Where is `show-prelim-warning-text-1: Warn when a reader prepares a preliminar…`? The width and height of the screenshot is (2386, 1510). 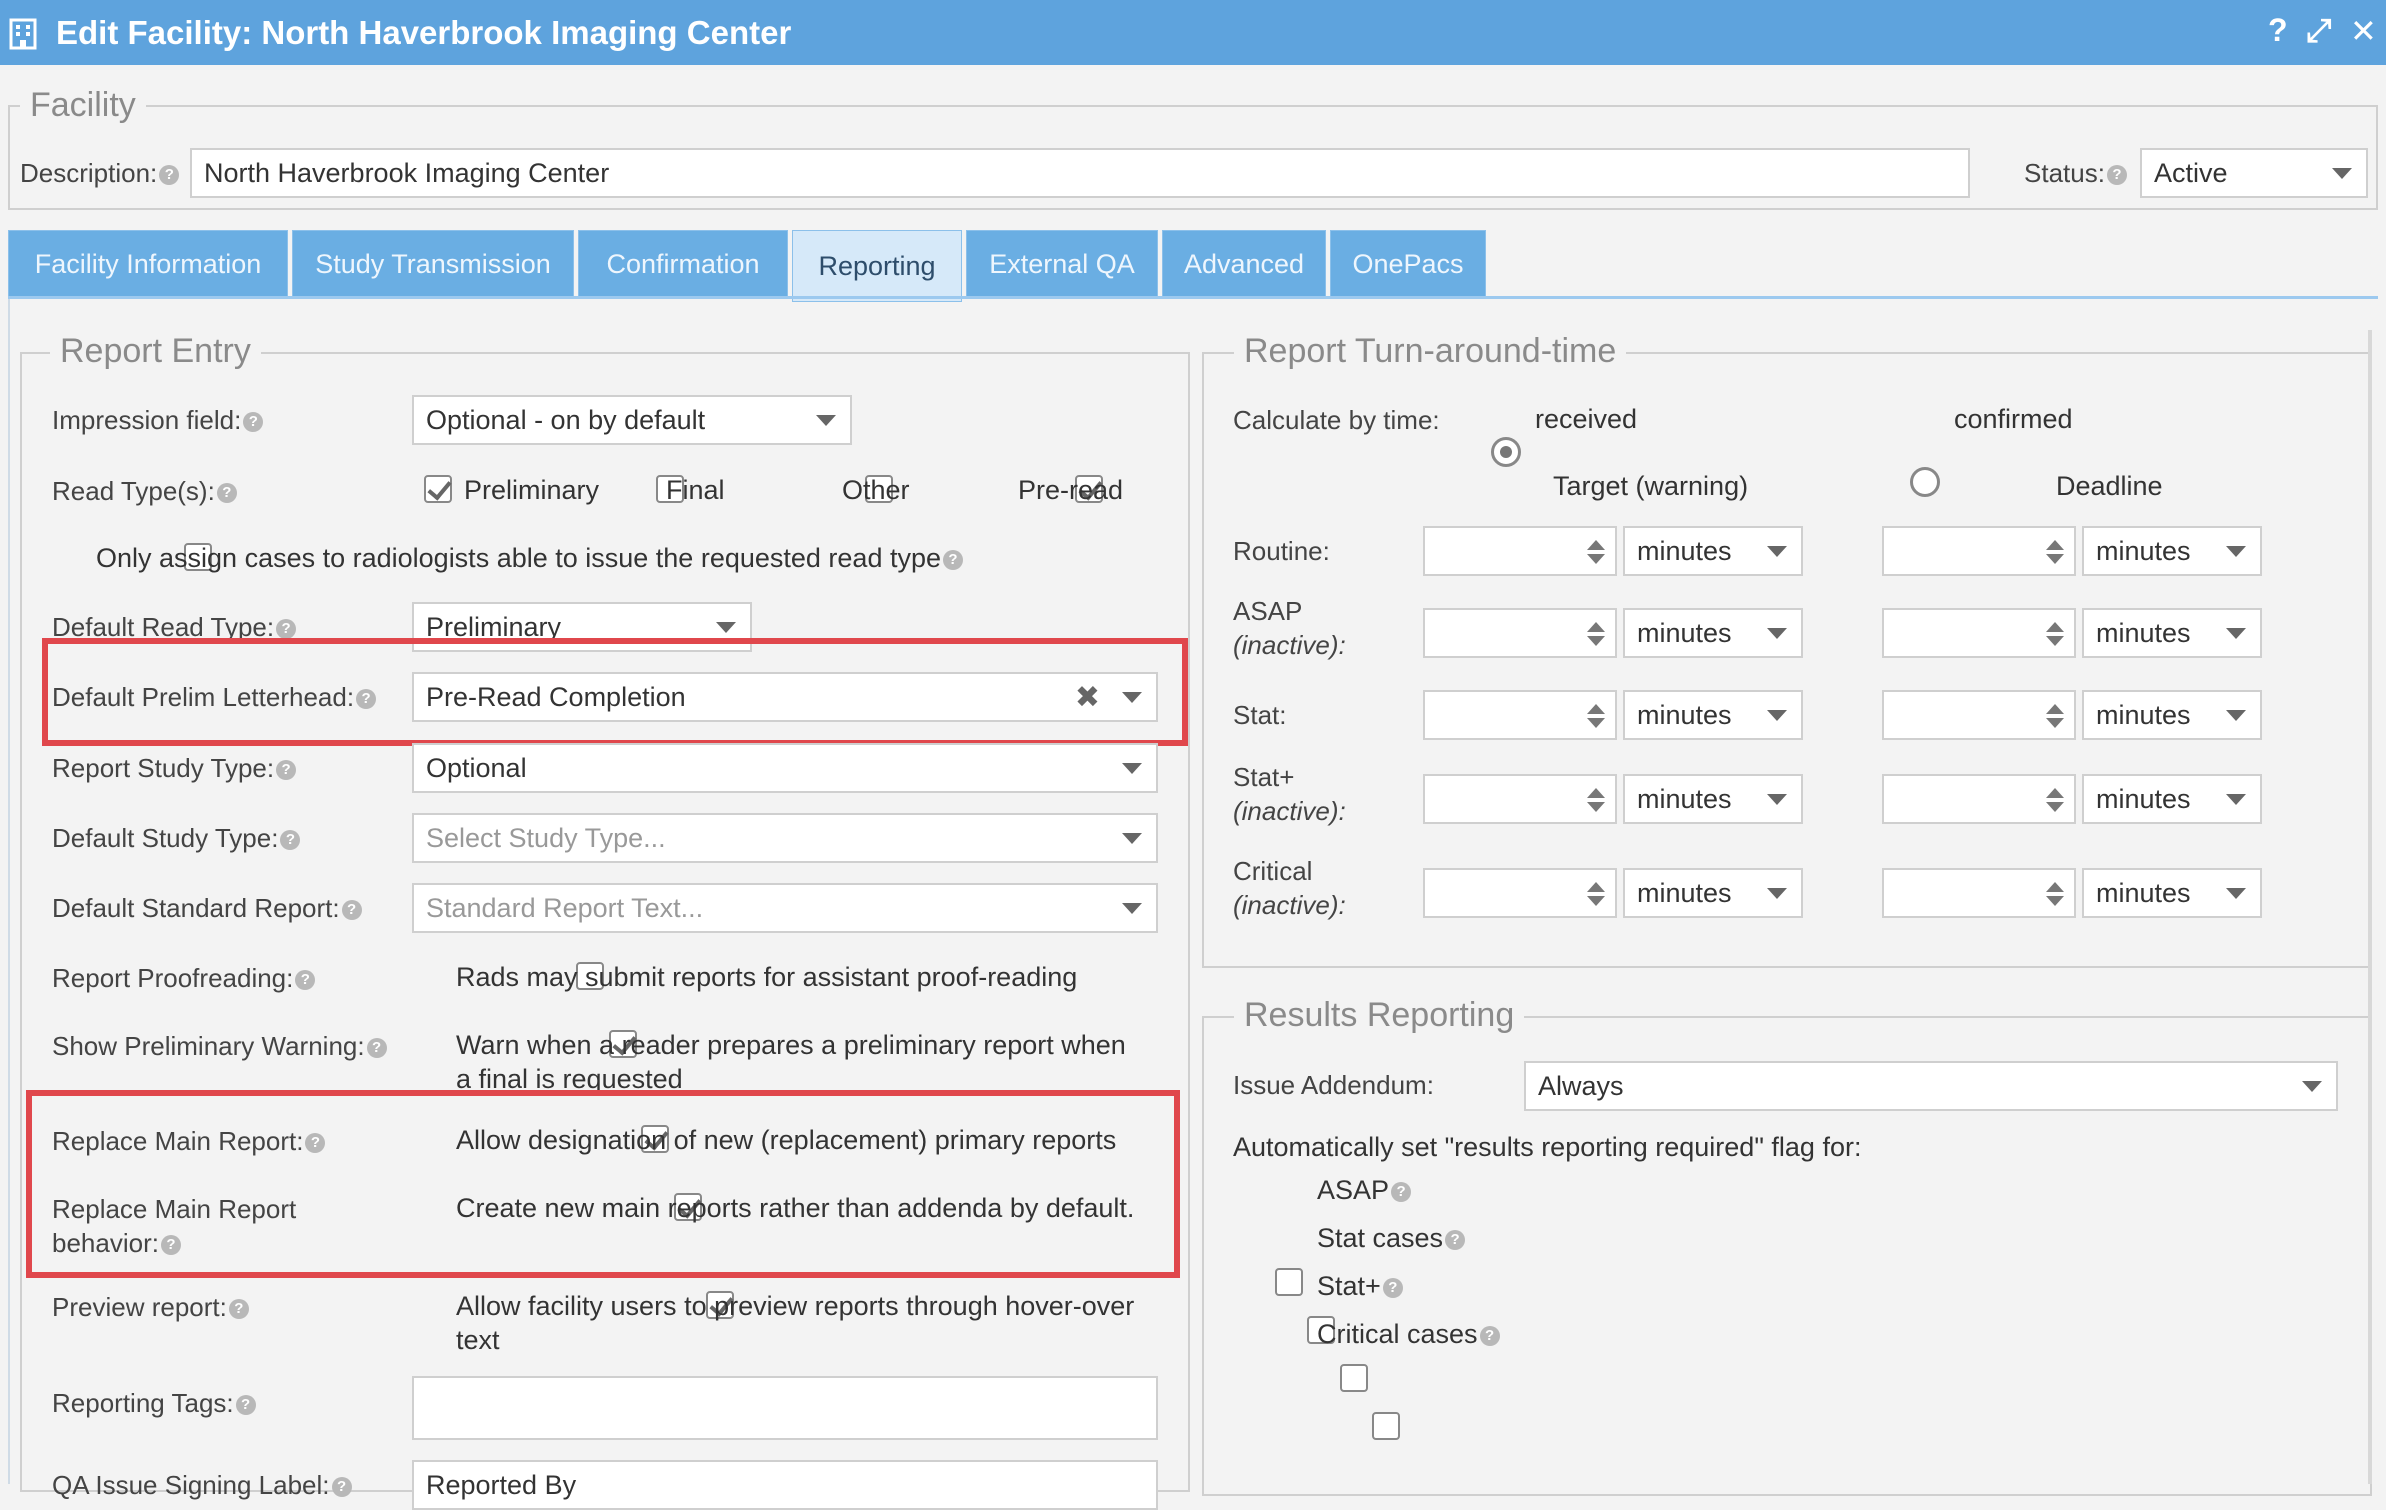 show-prelim-warning-text-1: Warn when a reader prepares a preliminar… is located at coordinates (791, 1045).